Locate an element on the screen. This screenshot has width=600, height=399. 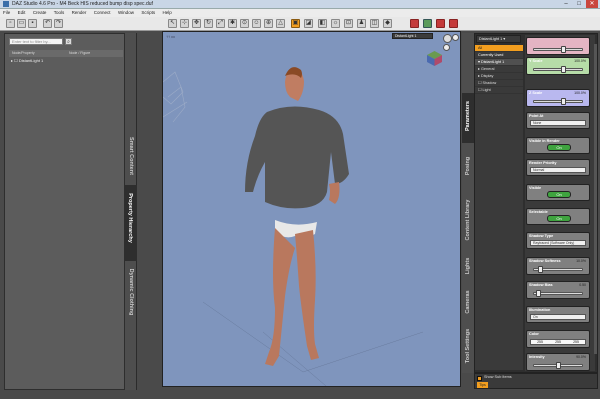
color-field: 255 255 255 is located at coordinates (558, 342).